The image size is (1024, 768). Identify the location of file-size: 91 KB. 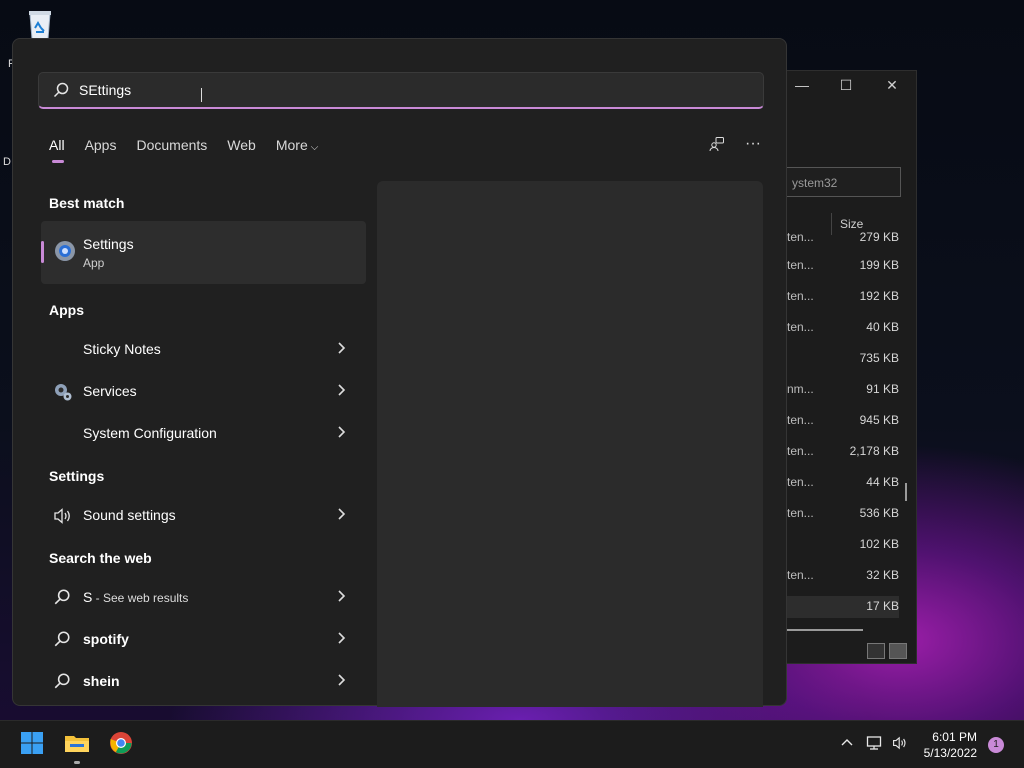
(882, 389).